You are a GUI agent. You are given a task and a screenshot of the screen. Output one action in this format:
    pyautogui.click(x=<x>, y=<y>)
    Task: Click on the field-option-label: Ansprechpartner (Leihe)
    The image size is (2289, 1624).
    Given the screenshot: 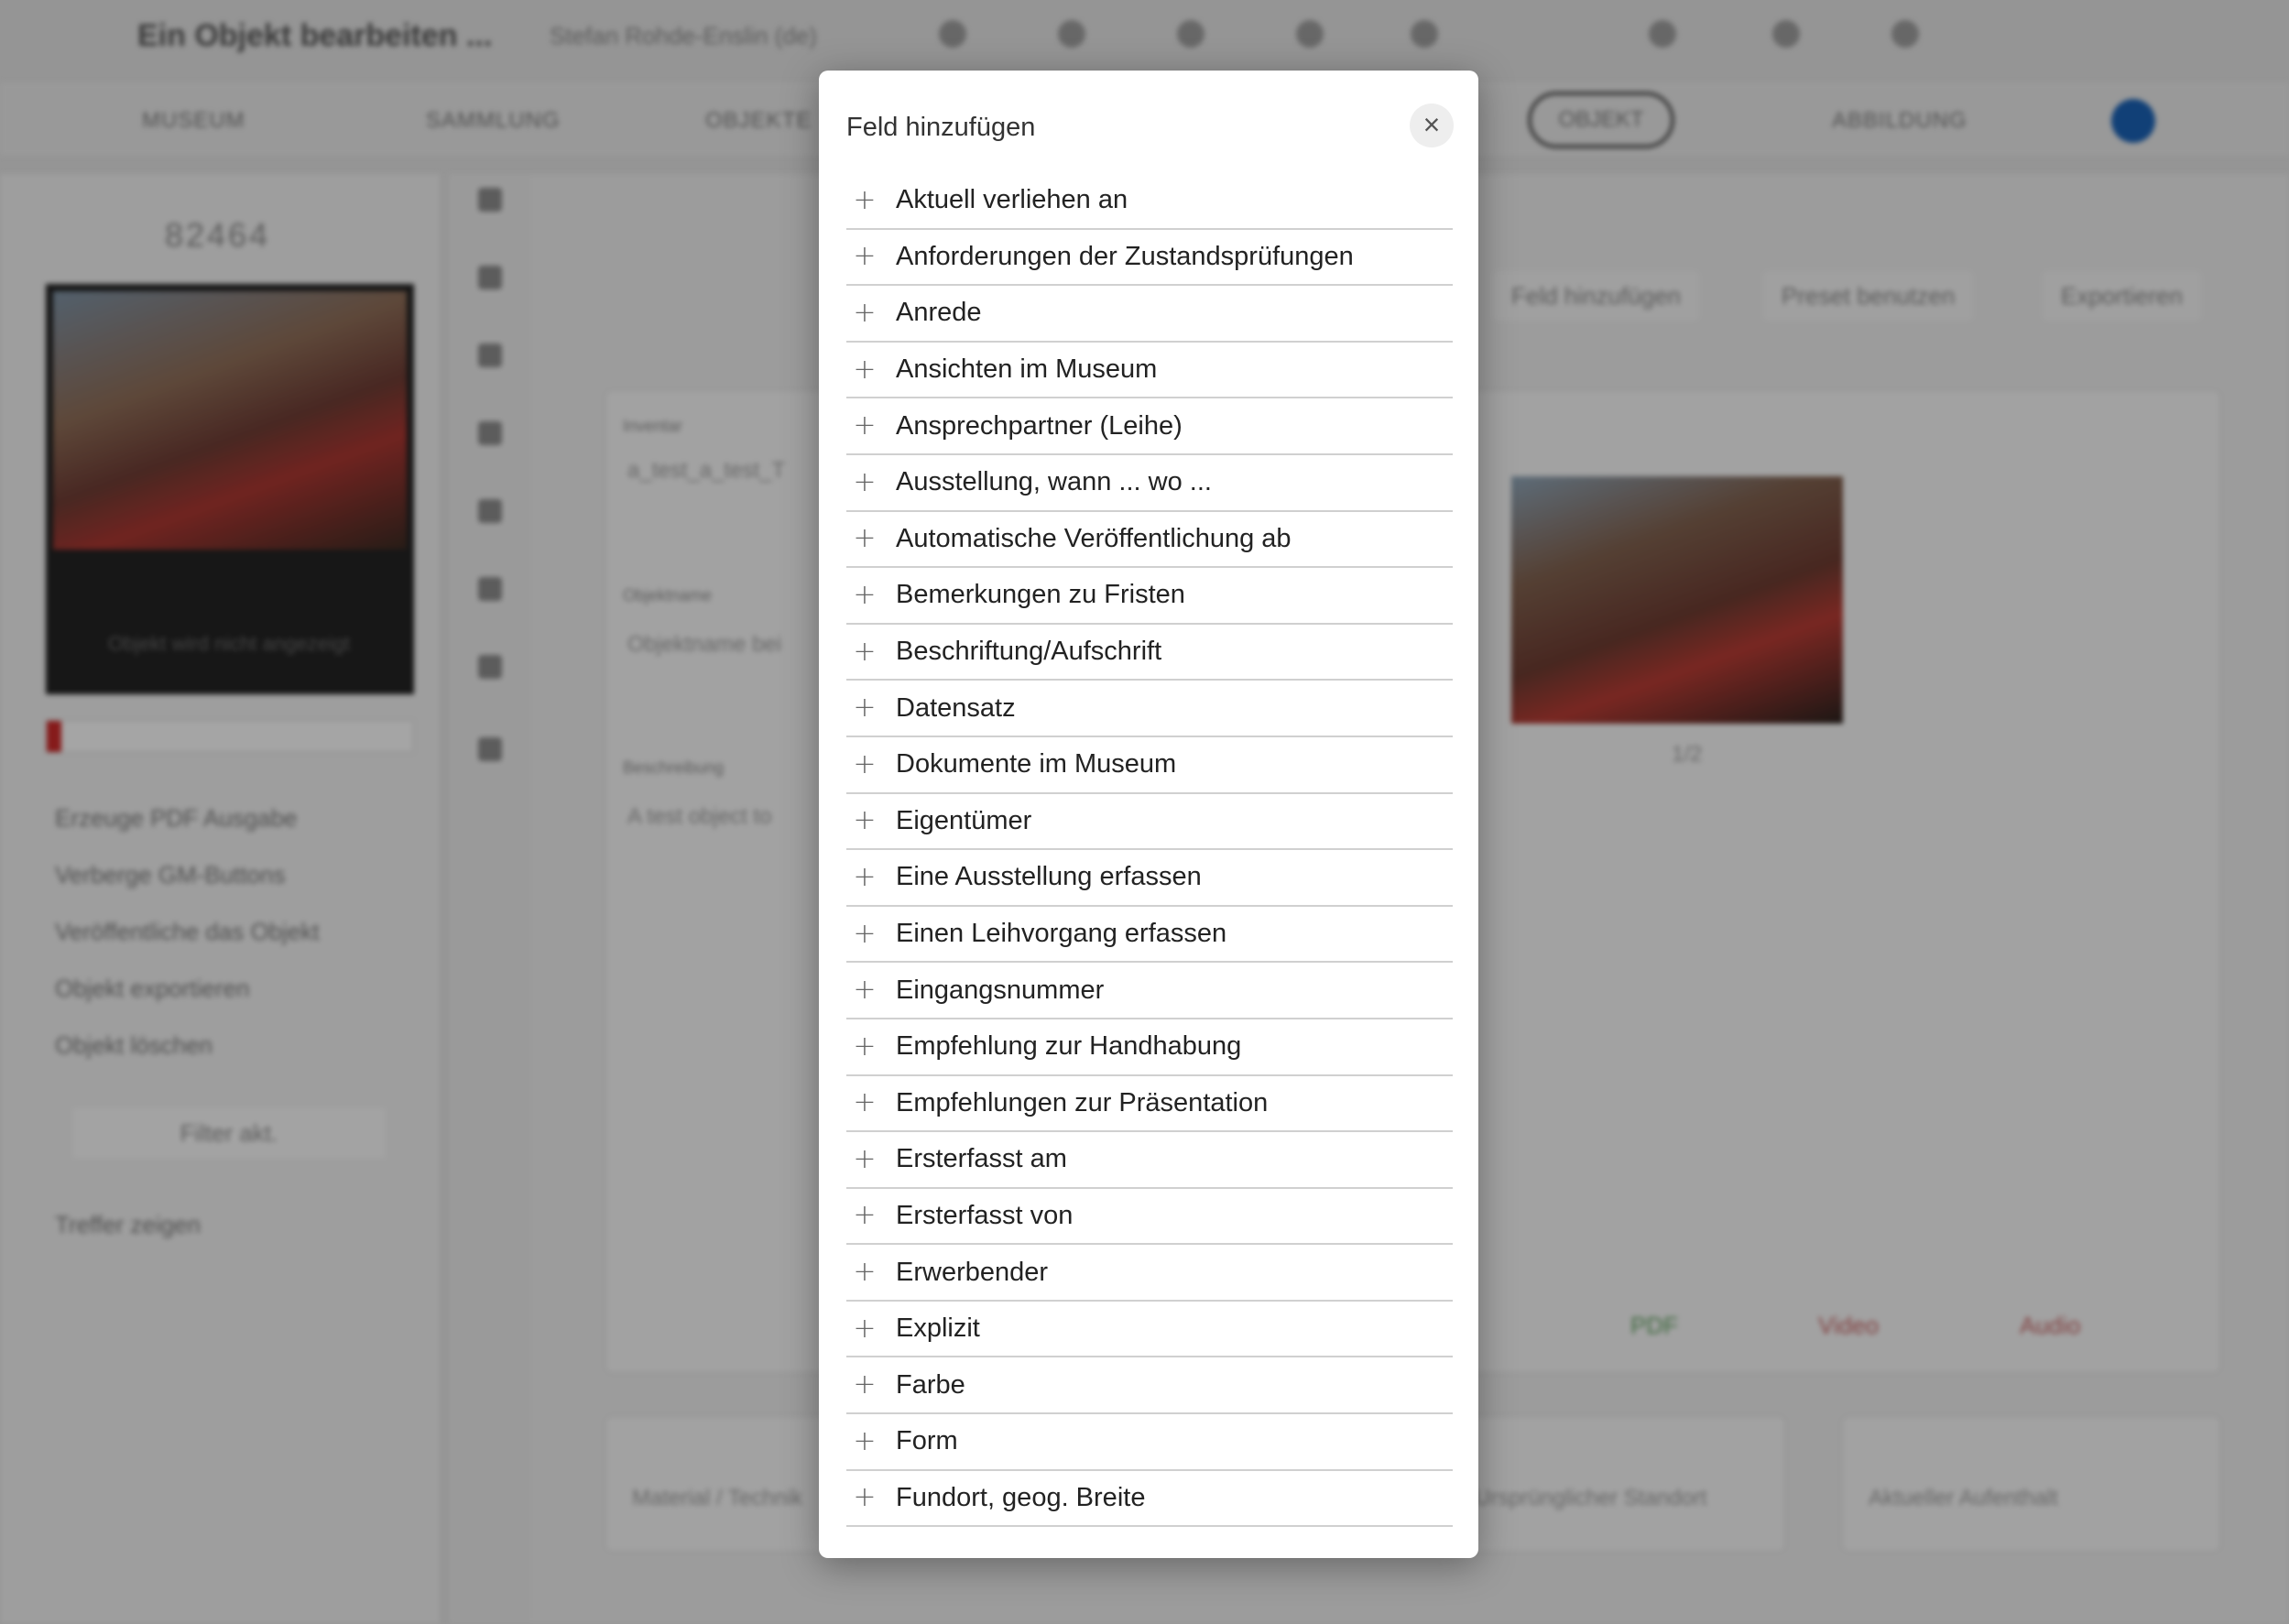 What is the action you would take?
    pyautogui.click(x=1039, y=425)
    